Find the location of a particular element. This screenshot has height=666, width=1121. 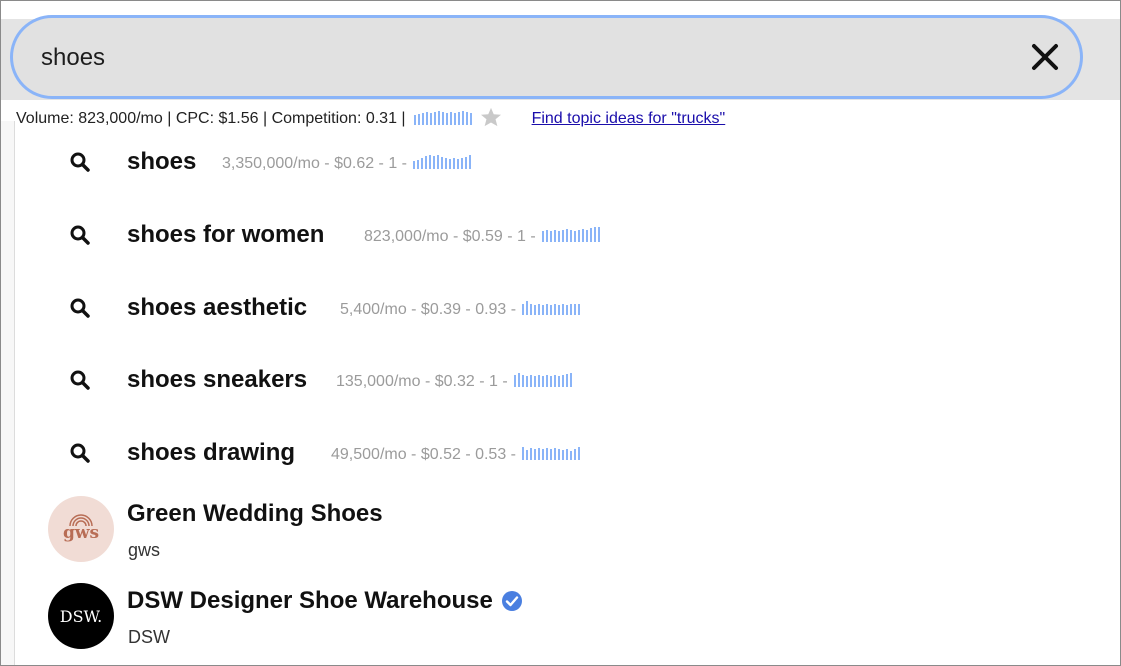

clear-search-button is located at coordinates (1045, 57).